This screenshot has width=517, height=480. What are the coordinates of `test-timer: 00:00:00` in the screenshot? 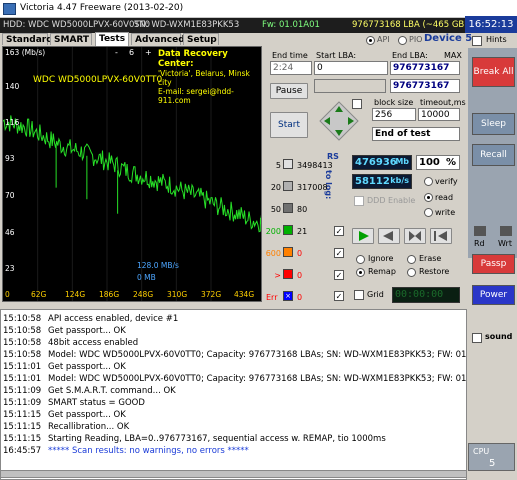 It's located at (426, 295).